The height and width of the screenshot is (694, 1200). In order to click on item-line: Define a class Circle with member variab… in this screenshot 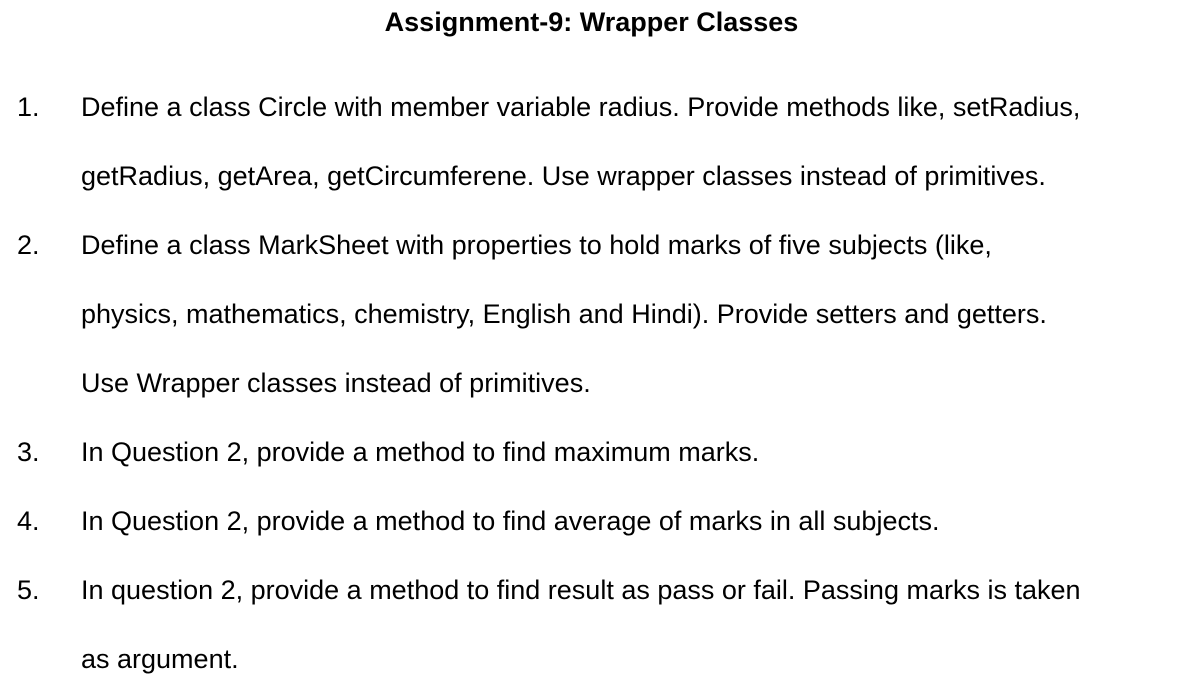, I will do `click(581, 107)`.